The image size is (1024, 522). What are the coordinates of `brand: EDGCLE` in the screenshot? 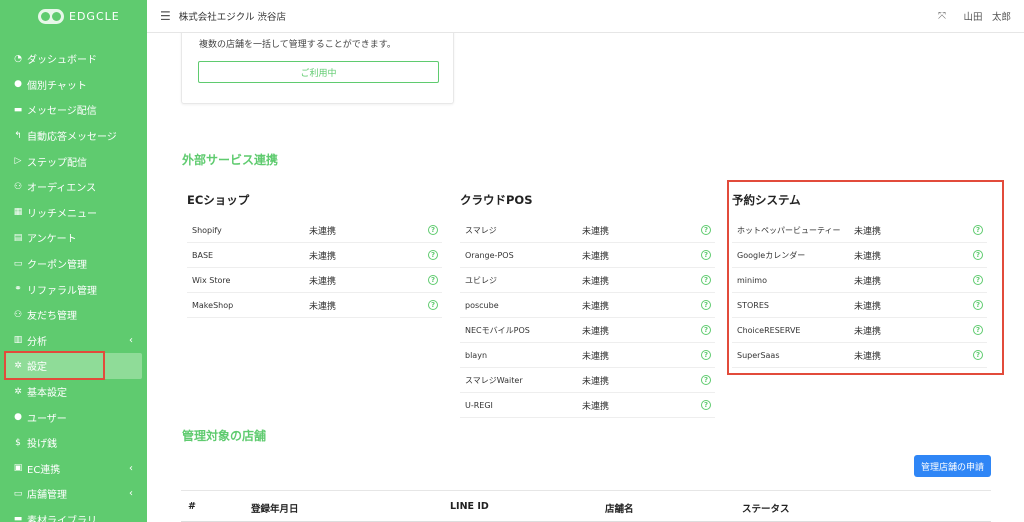 It's located at (73, 16).